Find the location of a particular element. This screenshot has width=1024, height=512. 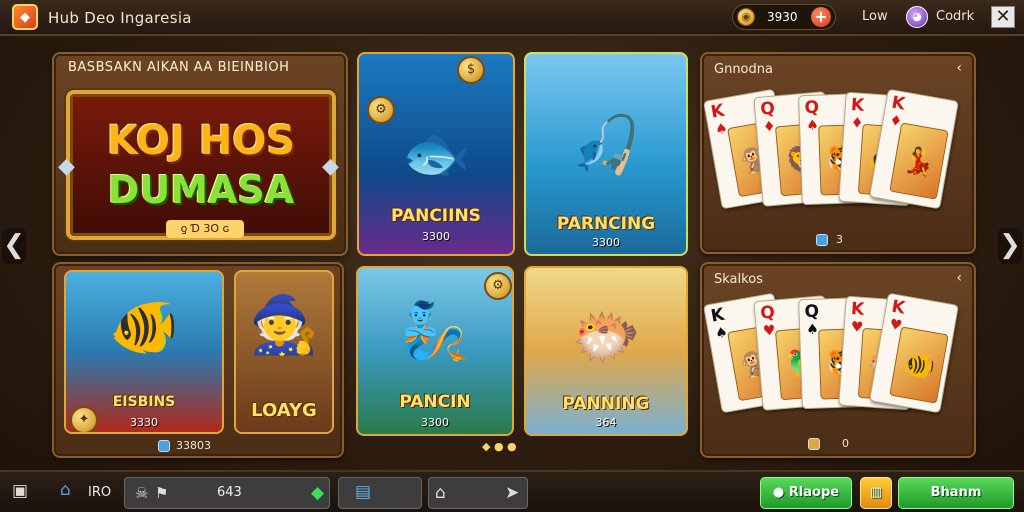

card-face-art-icon: 🐠 is located at coordinates (919, 365).